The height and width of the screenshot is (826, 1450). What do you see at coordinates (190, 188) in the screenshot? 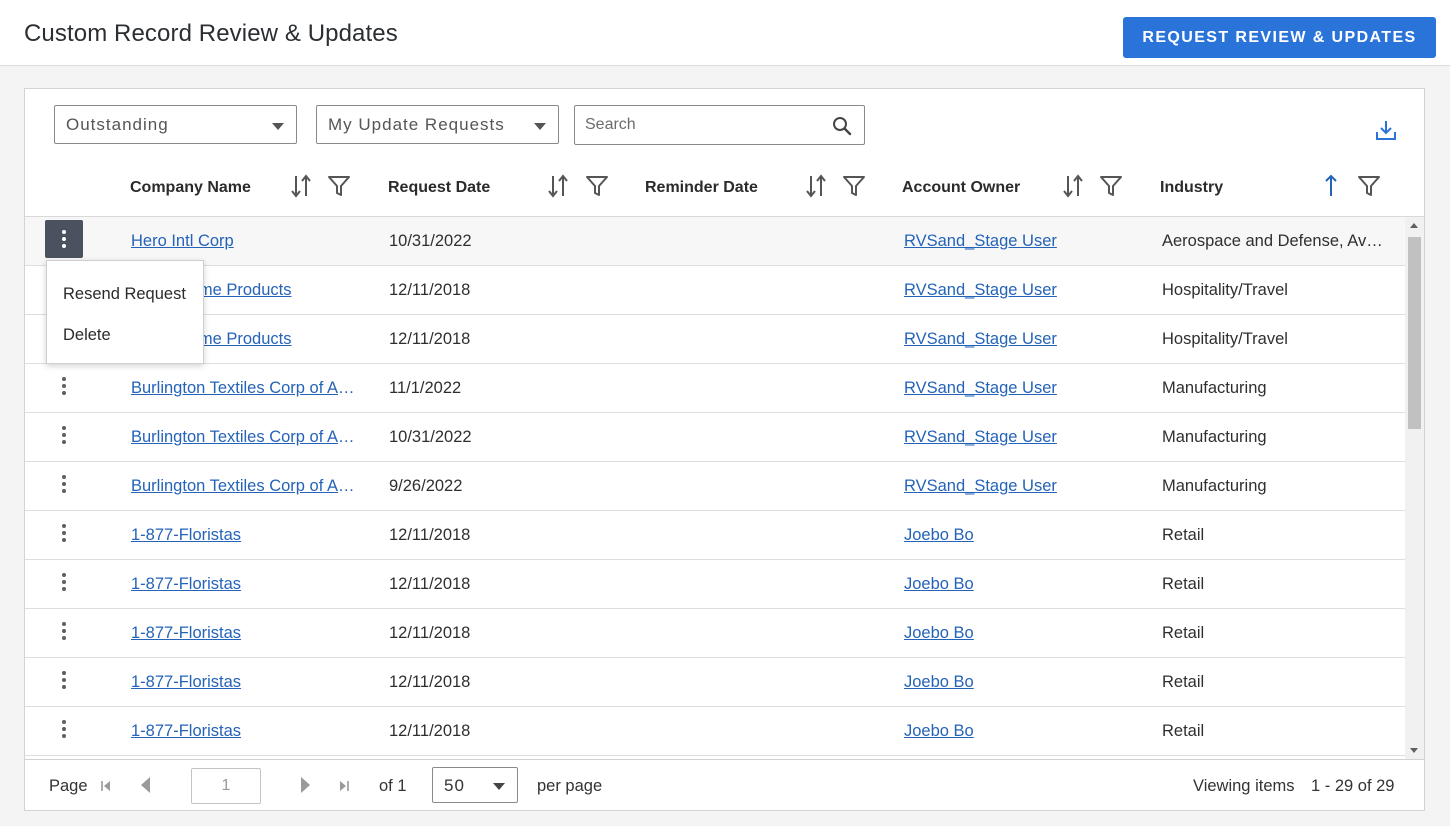
I see `column-header-company: Company Name` at bounding box center [190, 188].